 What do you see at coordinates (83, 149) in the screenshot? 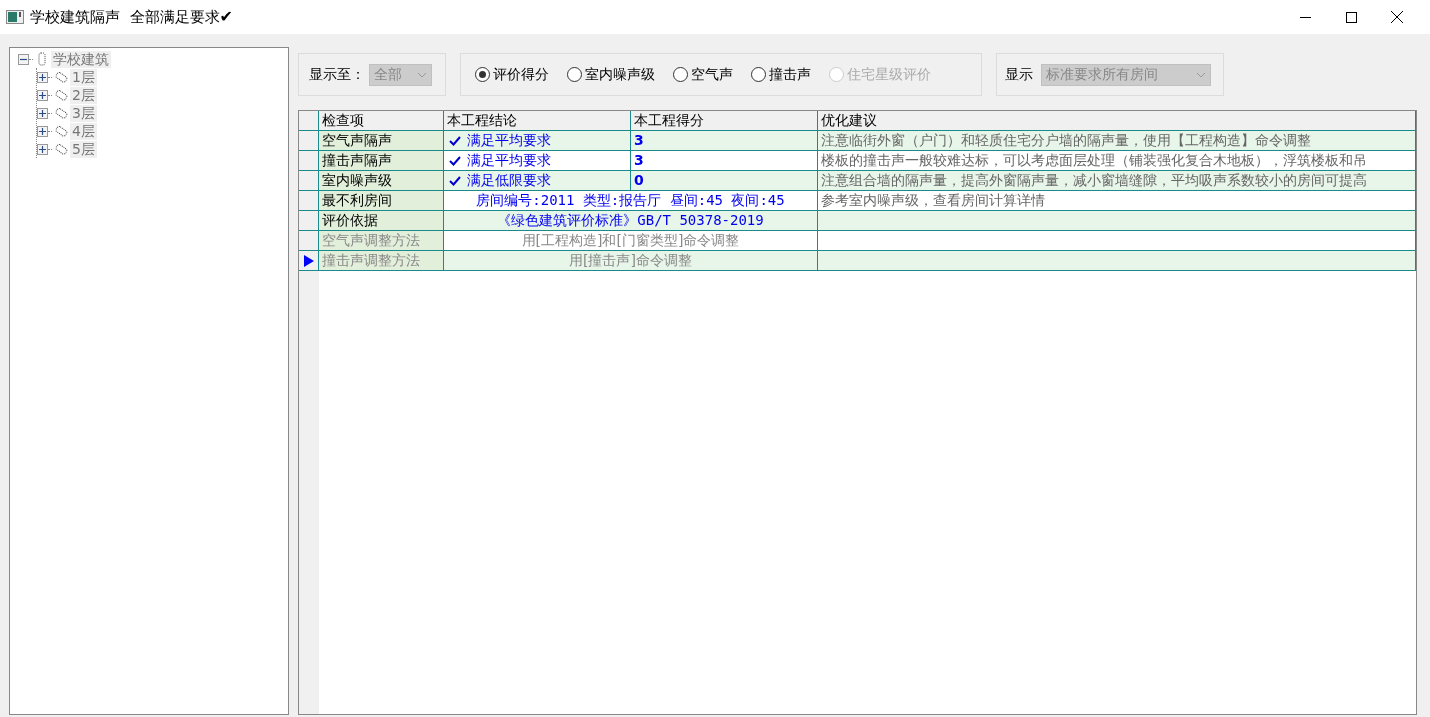
I see `tree-item: 5层` at bounding box center [83, 149].